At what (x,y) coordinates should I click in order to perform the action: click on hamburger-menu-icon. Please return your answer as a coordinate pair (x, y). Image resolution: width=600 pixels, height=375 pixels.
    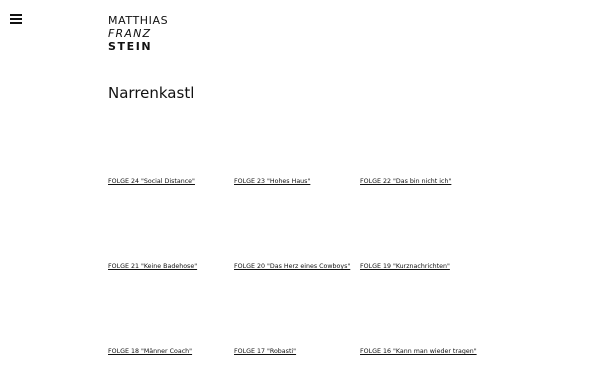
    Looking at the image, I should click on (16, 18).